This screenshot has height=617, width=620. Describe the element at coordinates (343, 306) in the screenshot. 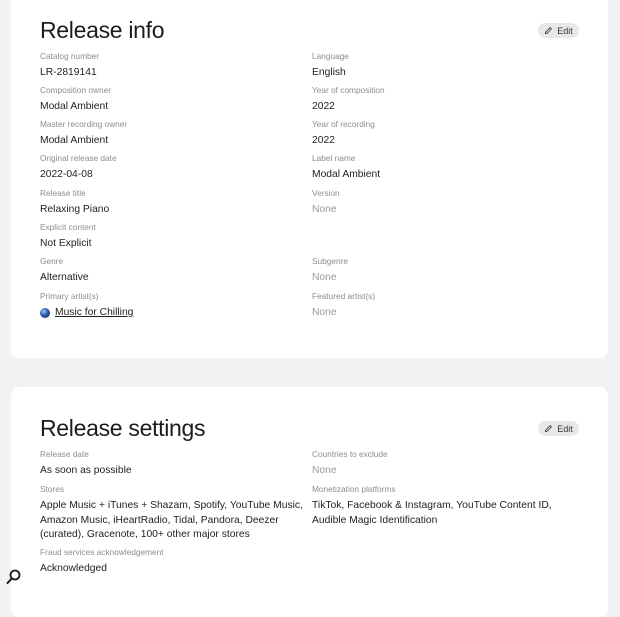

I see `field-featured-artists: Featured artist(s) None` at that location.